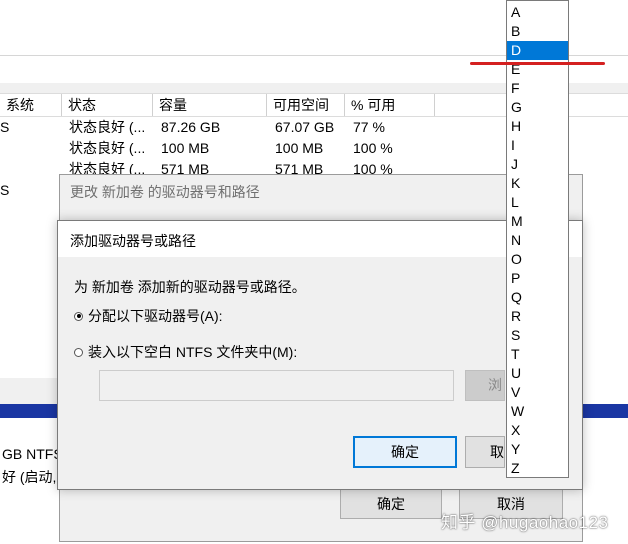  What do you see at coordinates (299, 148) in the screenshot?
I see `cell-free: 100 MB` at bounding box center [299, 148].